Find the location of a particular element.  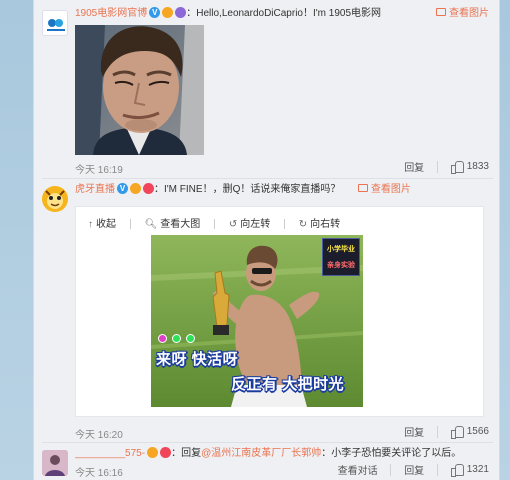

mention-link: @温州江南皮革厂厂长郭帅 is located at coordinates (261, 453).